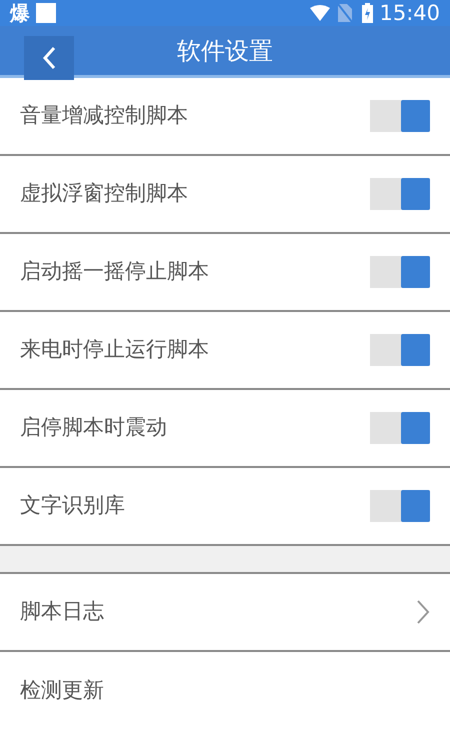 The width and height of the screenshot is (450, 730). What do you see at coordinates (20, 13) in the screenshot?
I see `notification-glyph: 爆` at bounding box center [20, 13].